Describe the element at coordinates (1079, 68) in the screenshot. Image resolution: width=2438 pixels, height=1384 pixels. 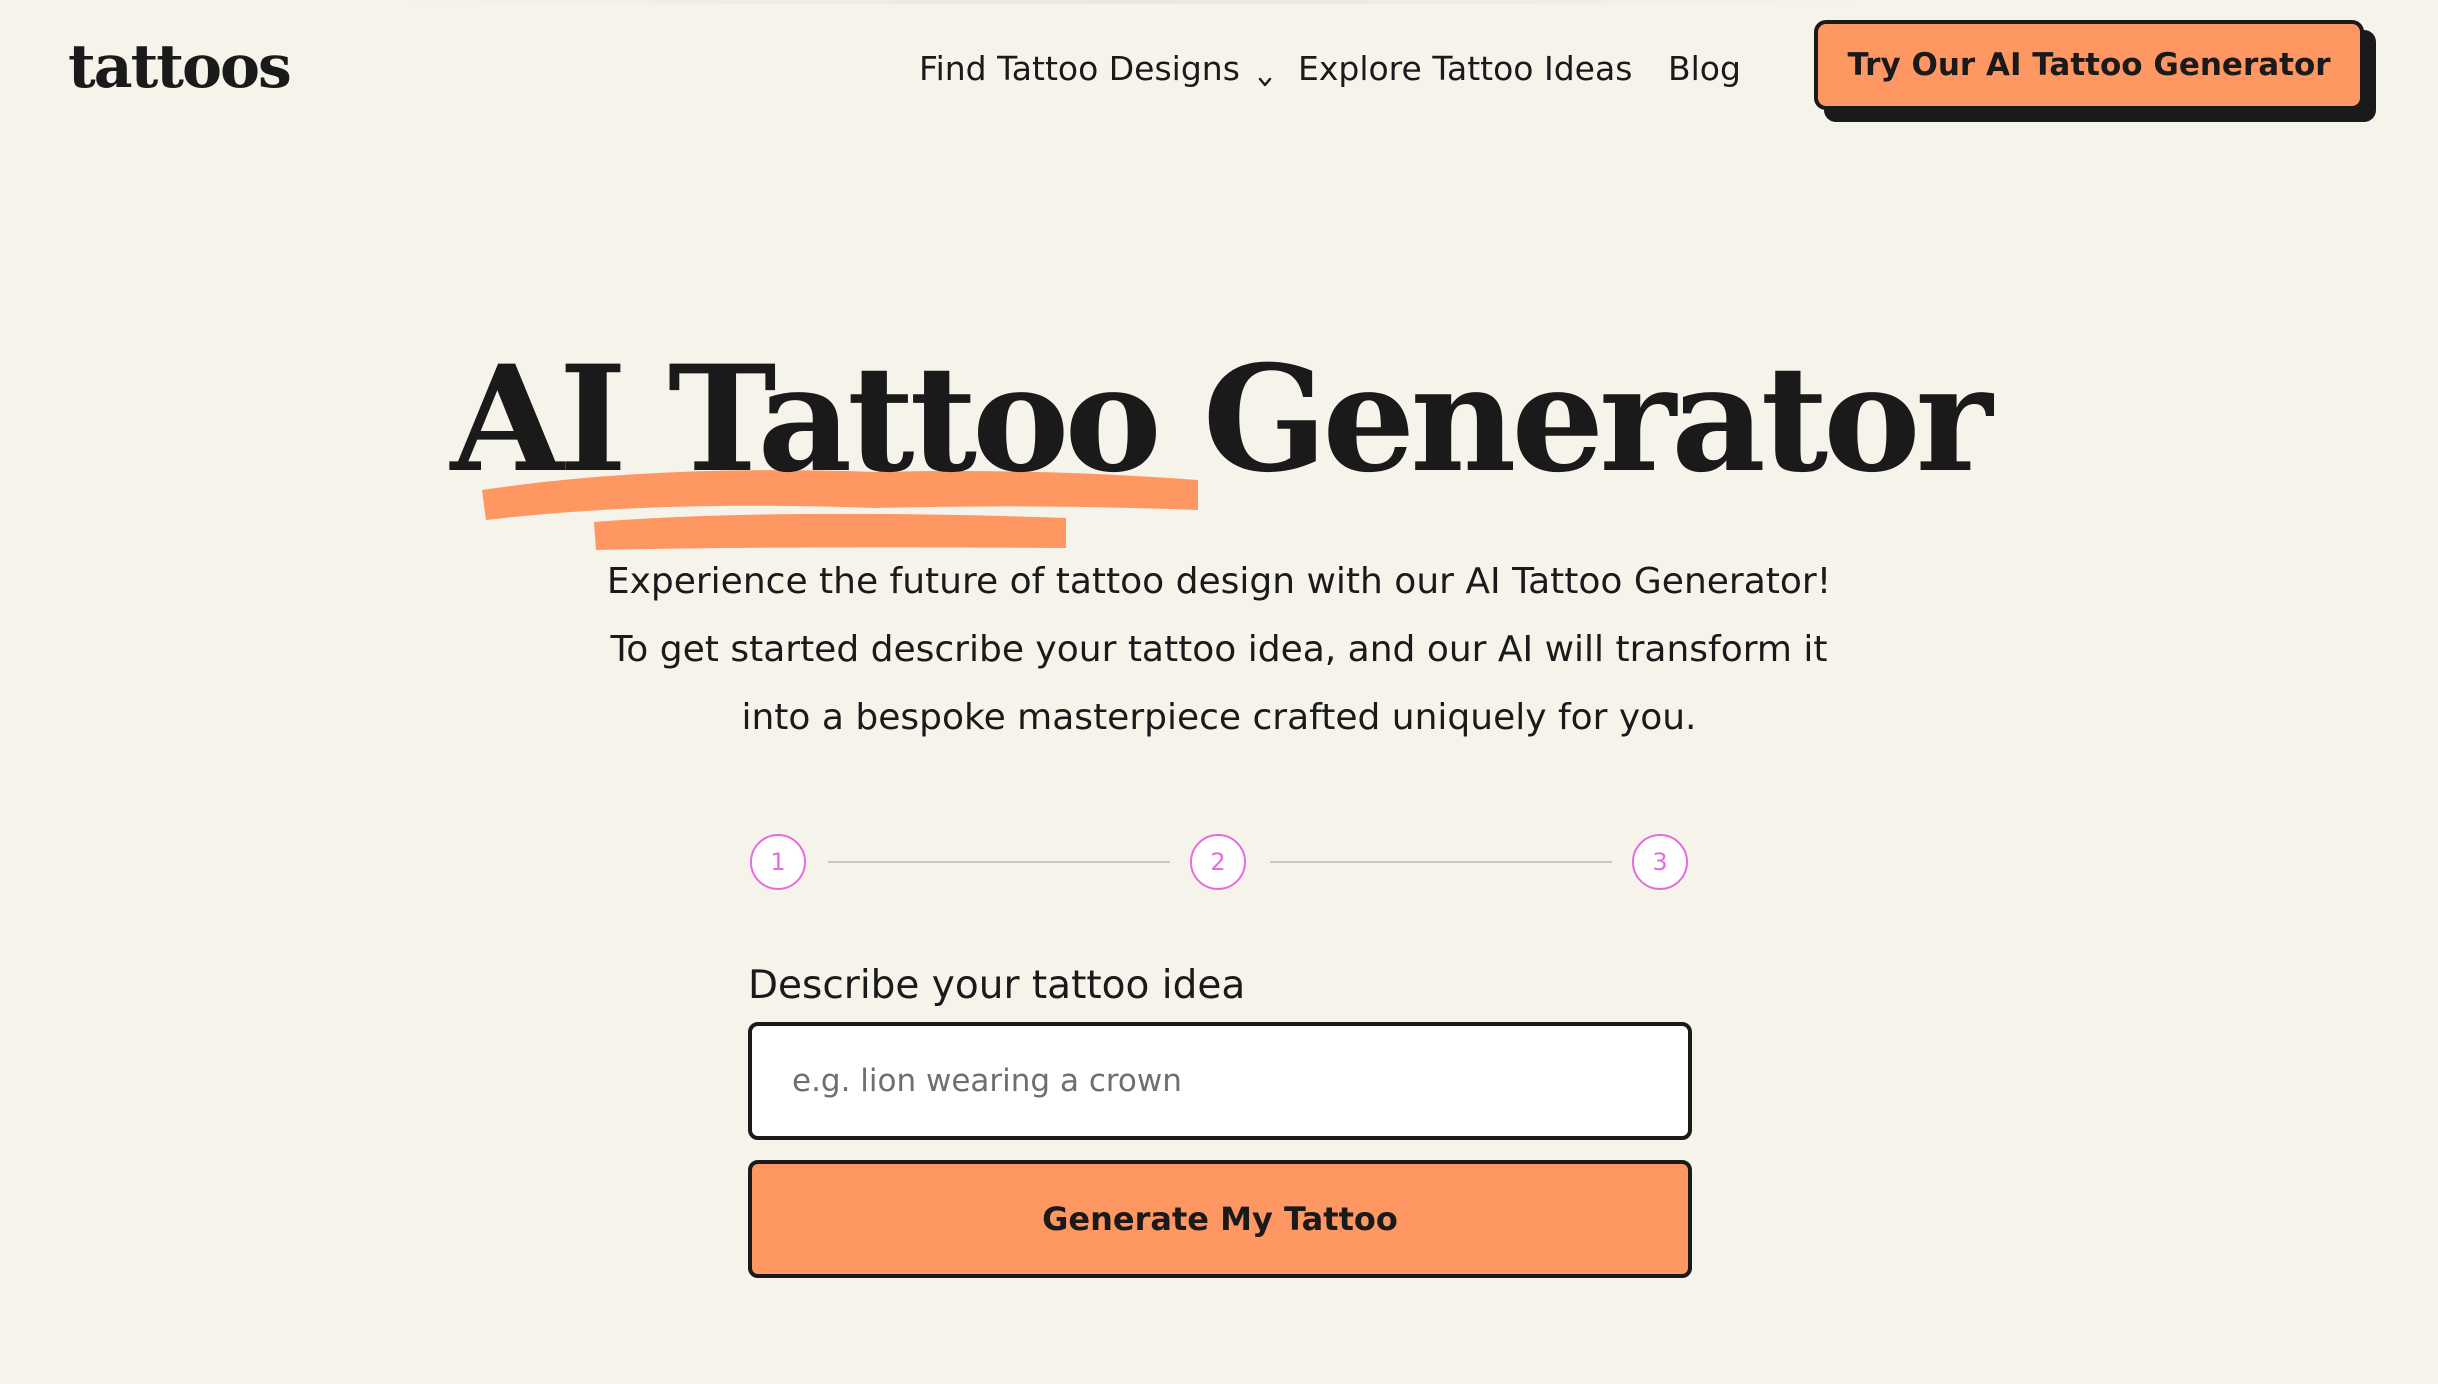
I see `nav-find-tattoo-designs-label: Find Tattoo Designs` at that location.